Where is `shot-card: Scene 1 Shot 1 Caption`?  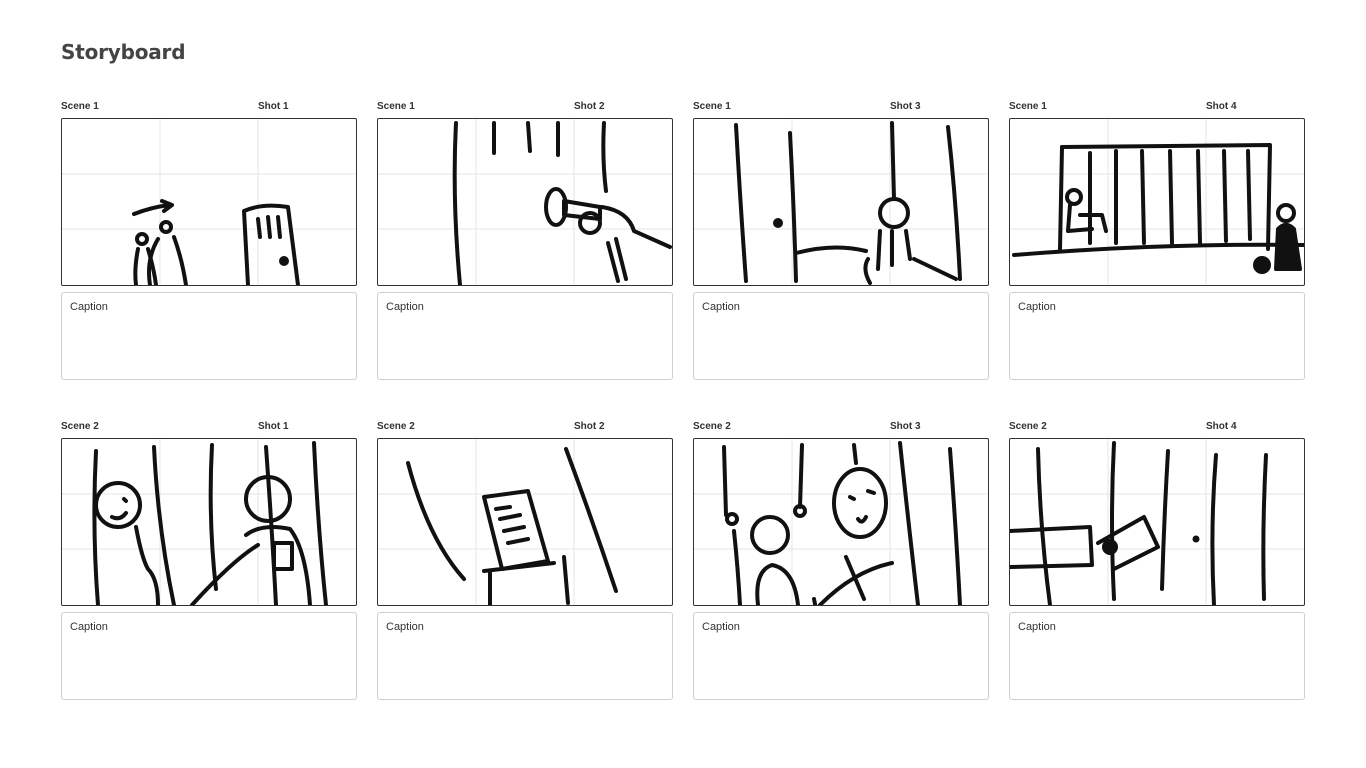 shot-card: Scene 1 Shot 1 Caption is located at coordinates (209, 239).